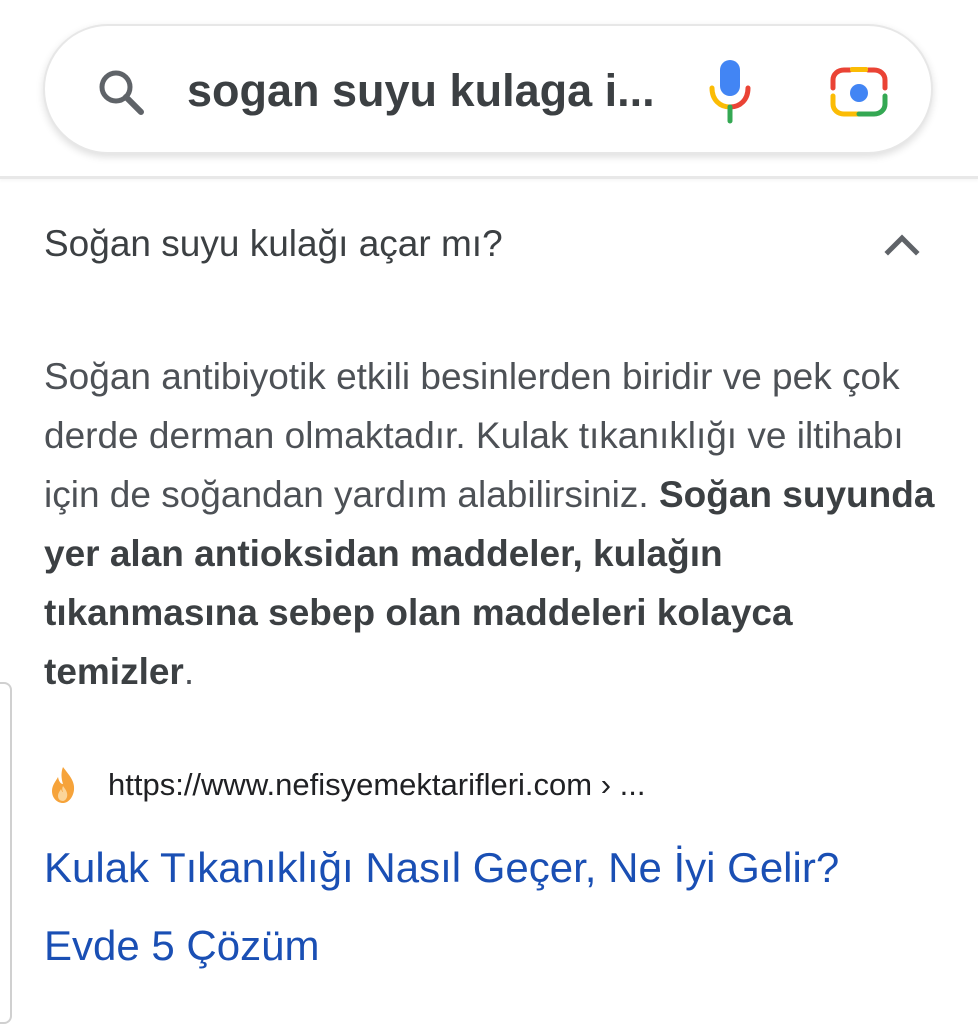  Describe the element at coordinates (63, 785) in the screenshot. I see `flame-favicon-icon` at that location.